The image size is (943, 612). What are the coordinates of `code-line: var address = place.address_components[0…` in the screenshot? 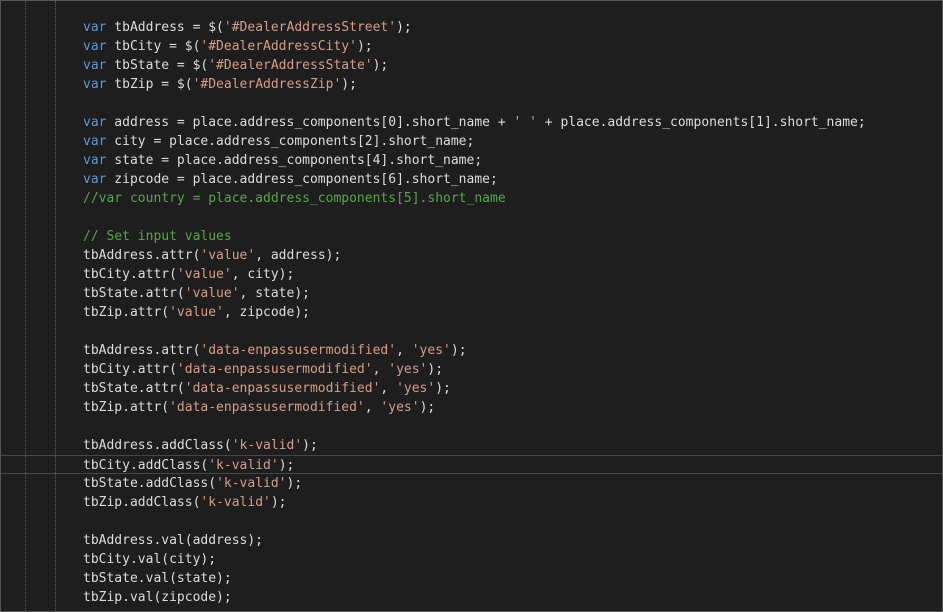 It's located at (471, 122).